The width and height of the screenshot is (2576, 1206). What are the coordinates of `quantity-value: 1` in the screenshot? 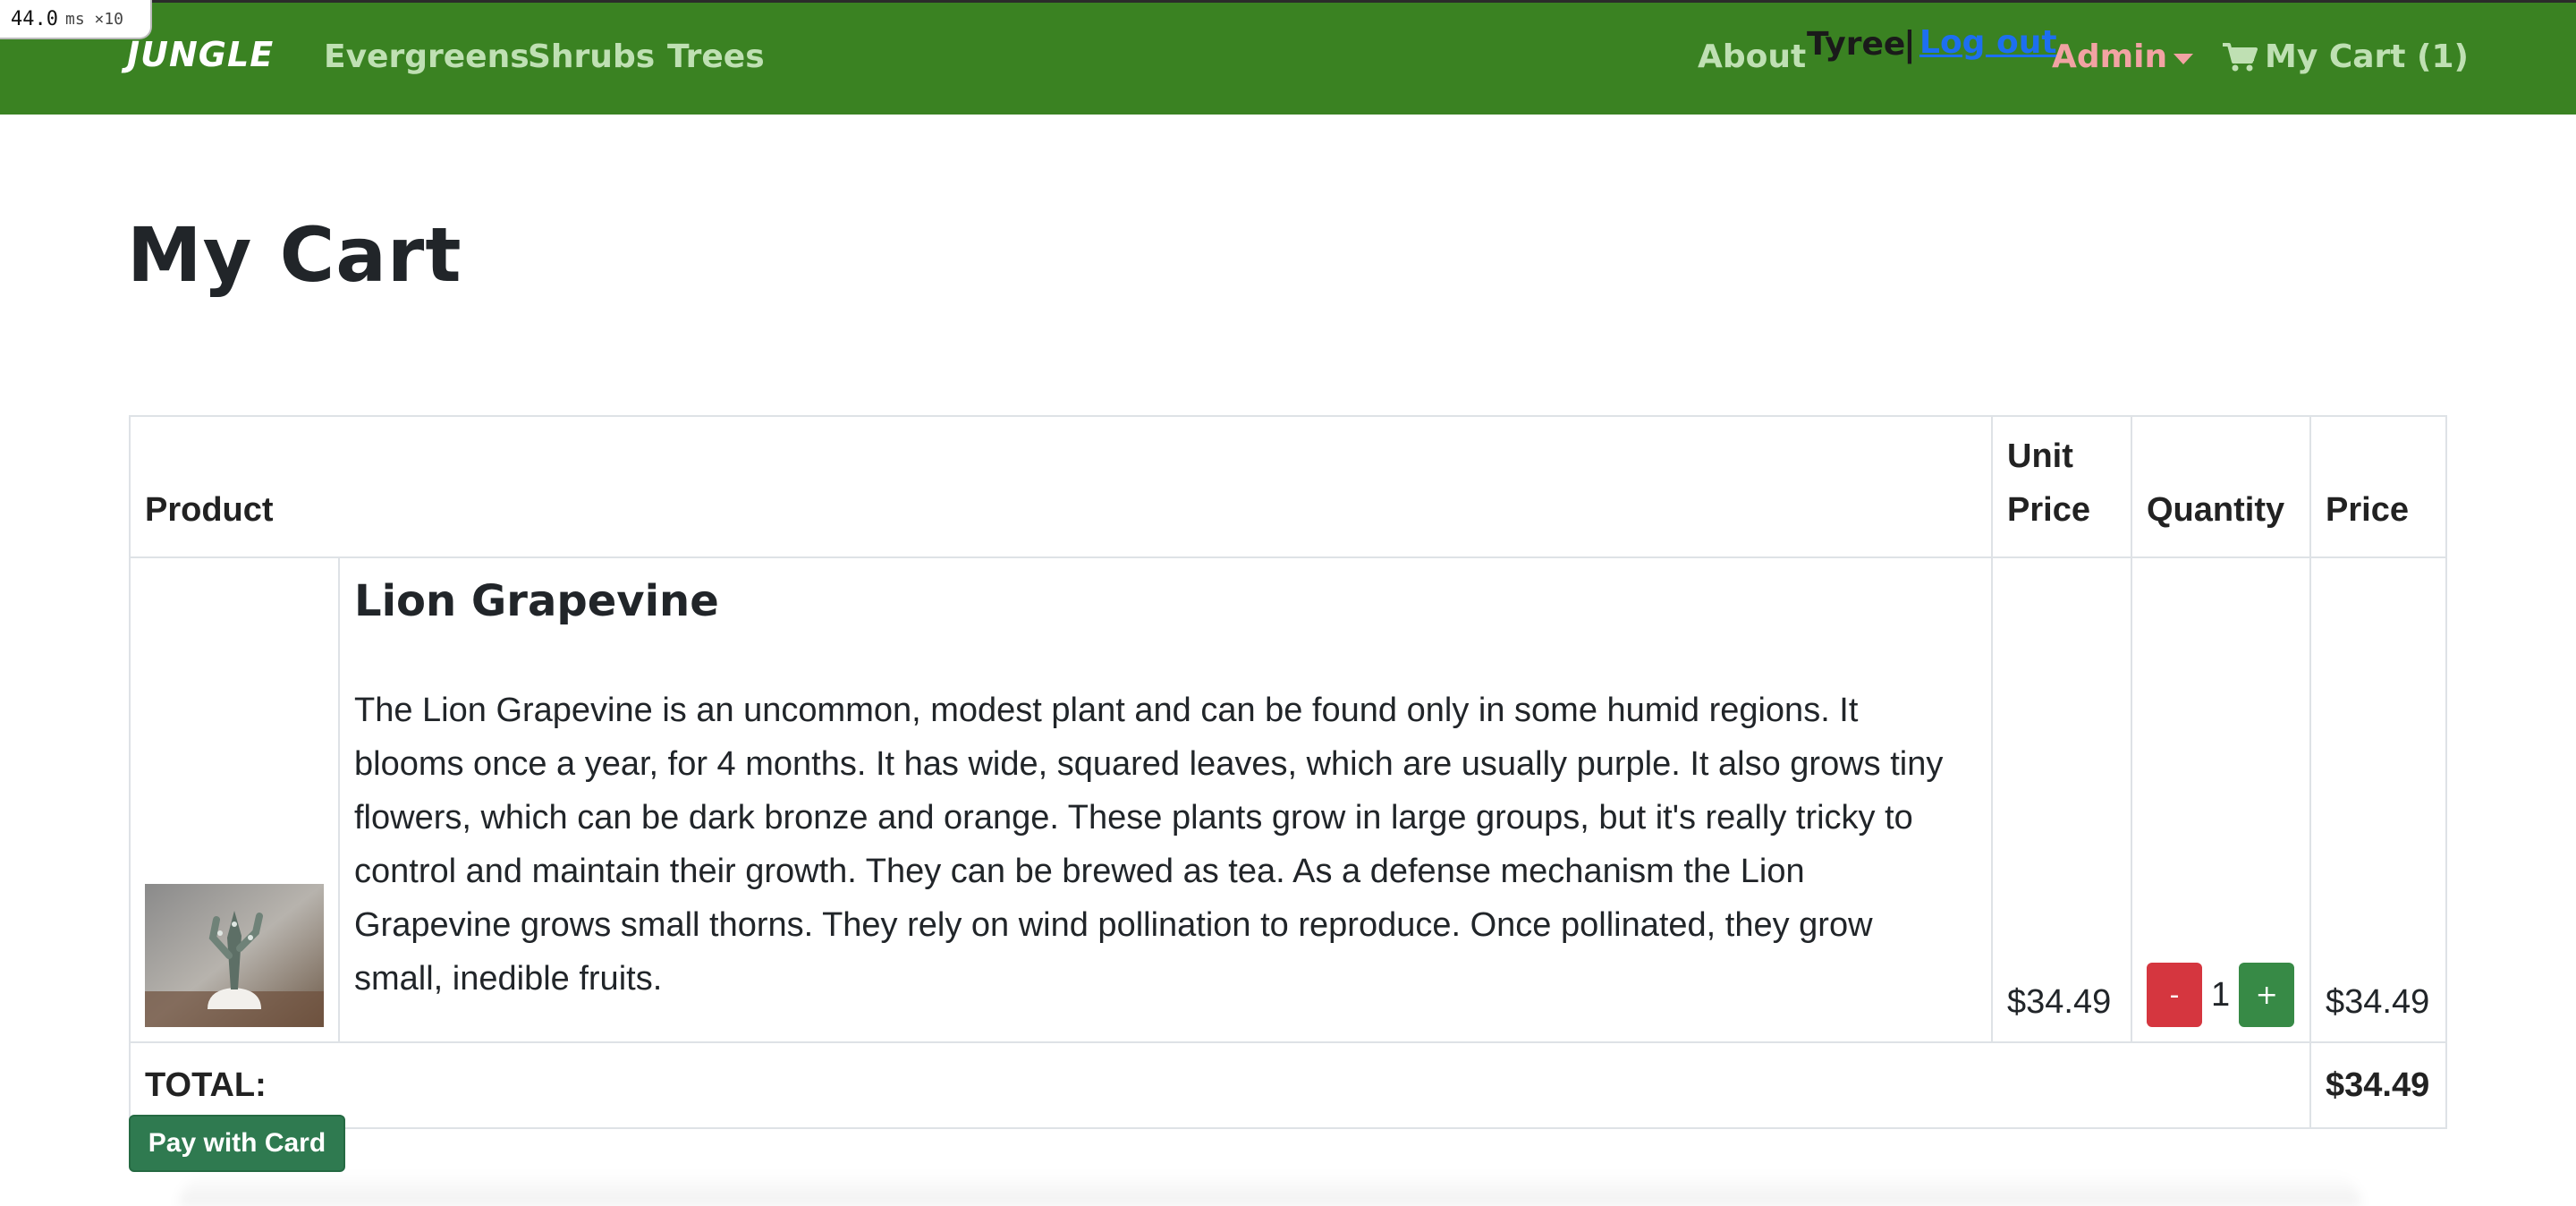 It's located at (2221, 994).